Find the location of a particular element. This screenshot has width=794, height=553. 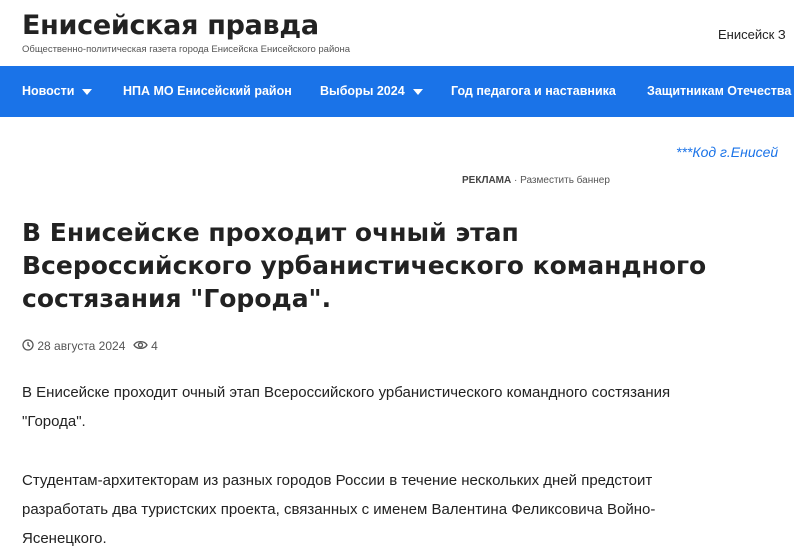

nav-item-defenders: Защитникам Отечества is located at coordinates (719, 91).